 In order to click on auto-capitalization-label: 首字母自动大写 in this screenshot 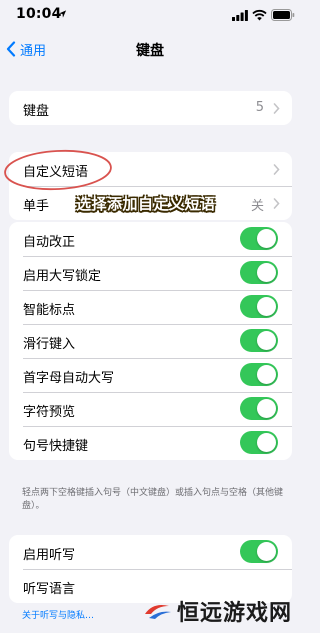, I will do `click(69, 378)`.